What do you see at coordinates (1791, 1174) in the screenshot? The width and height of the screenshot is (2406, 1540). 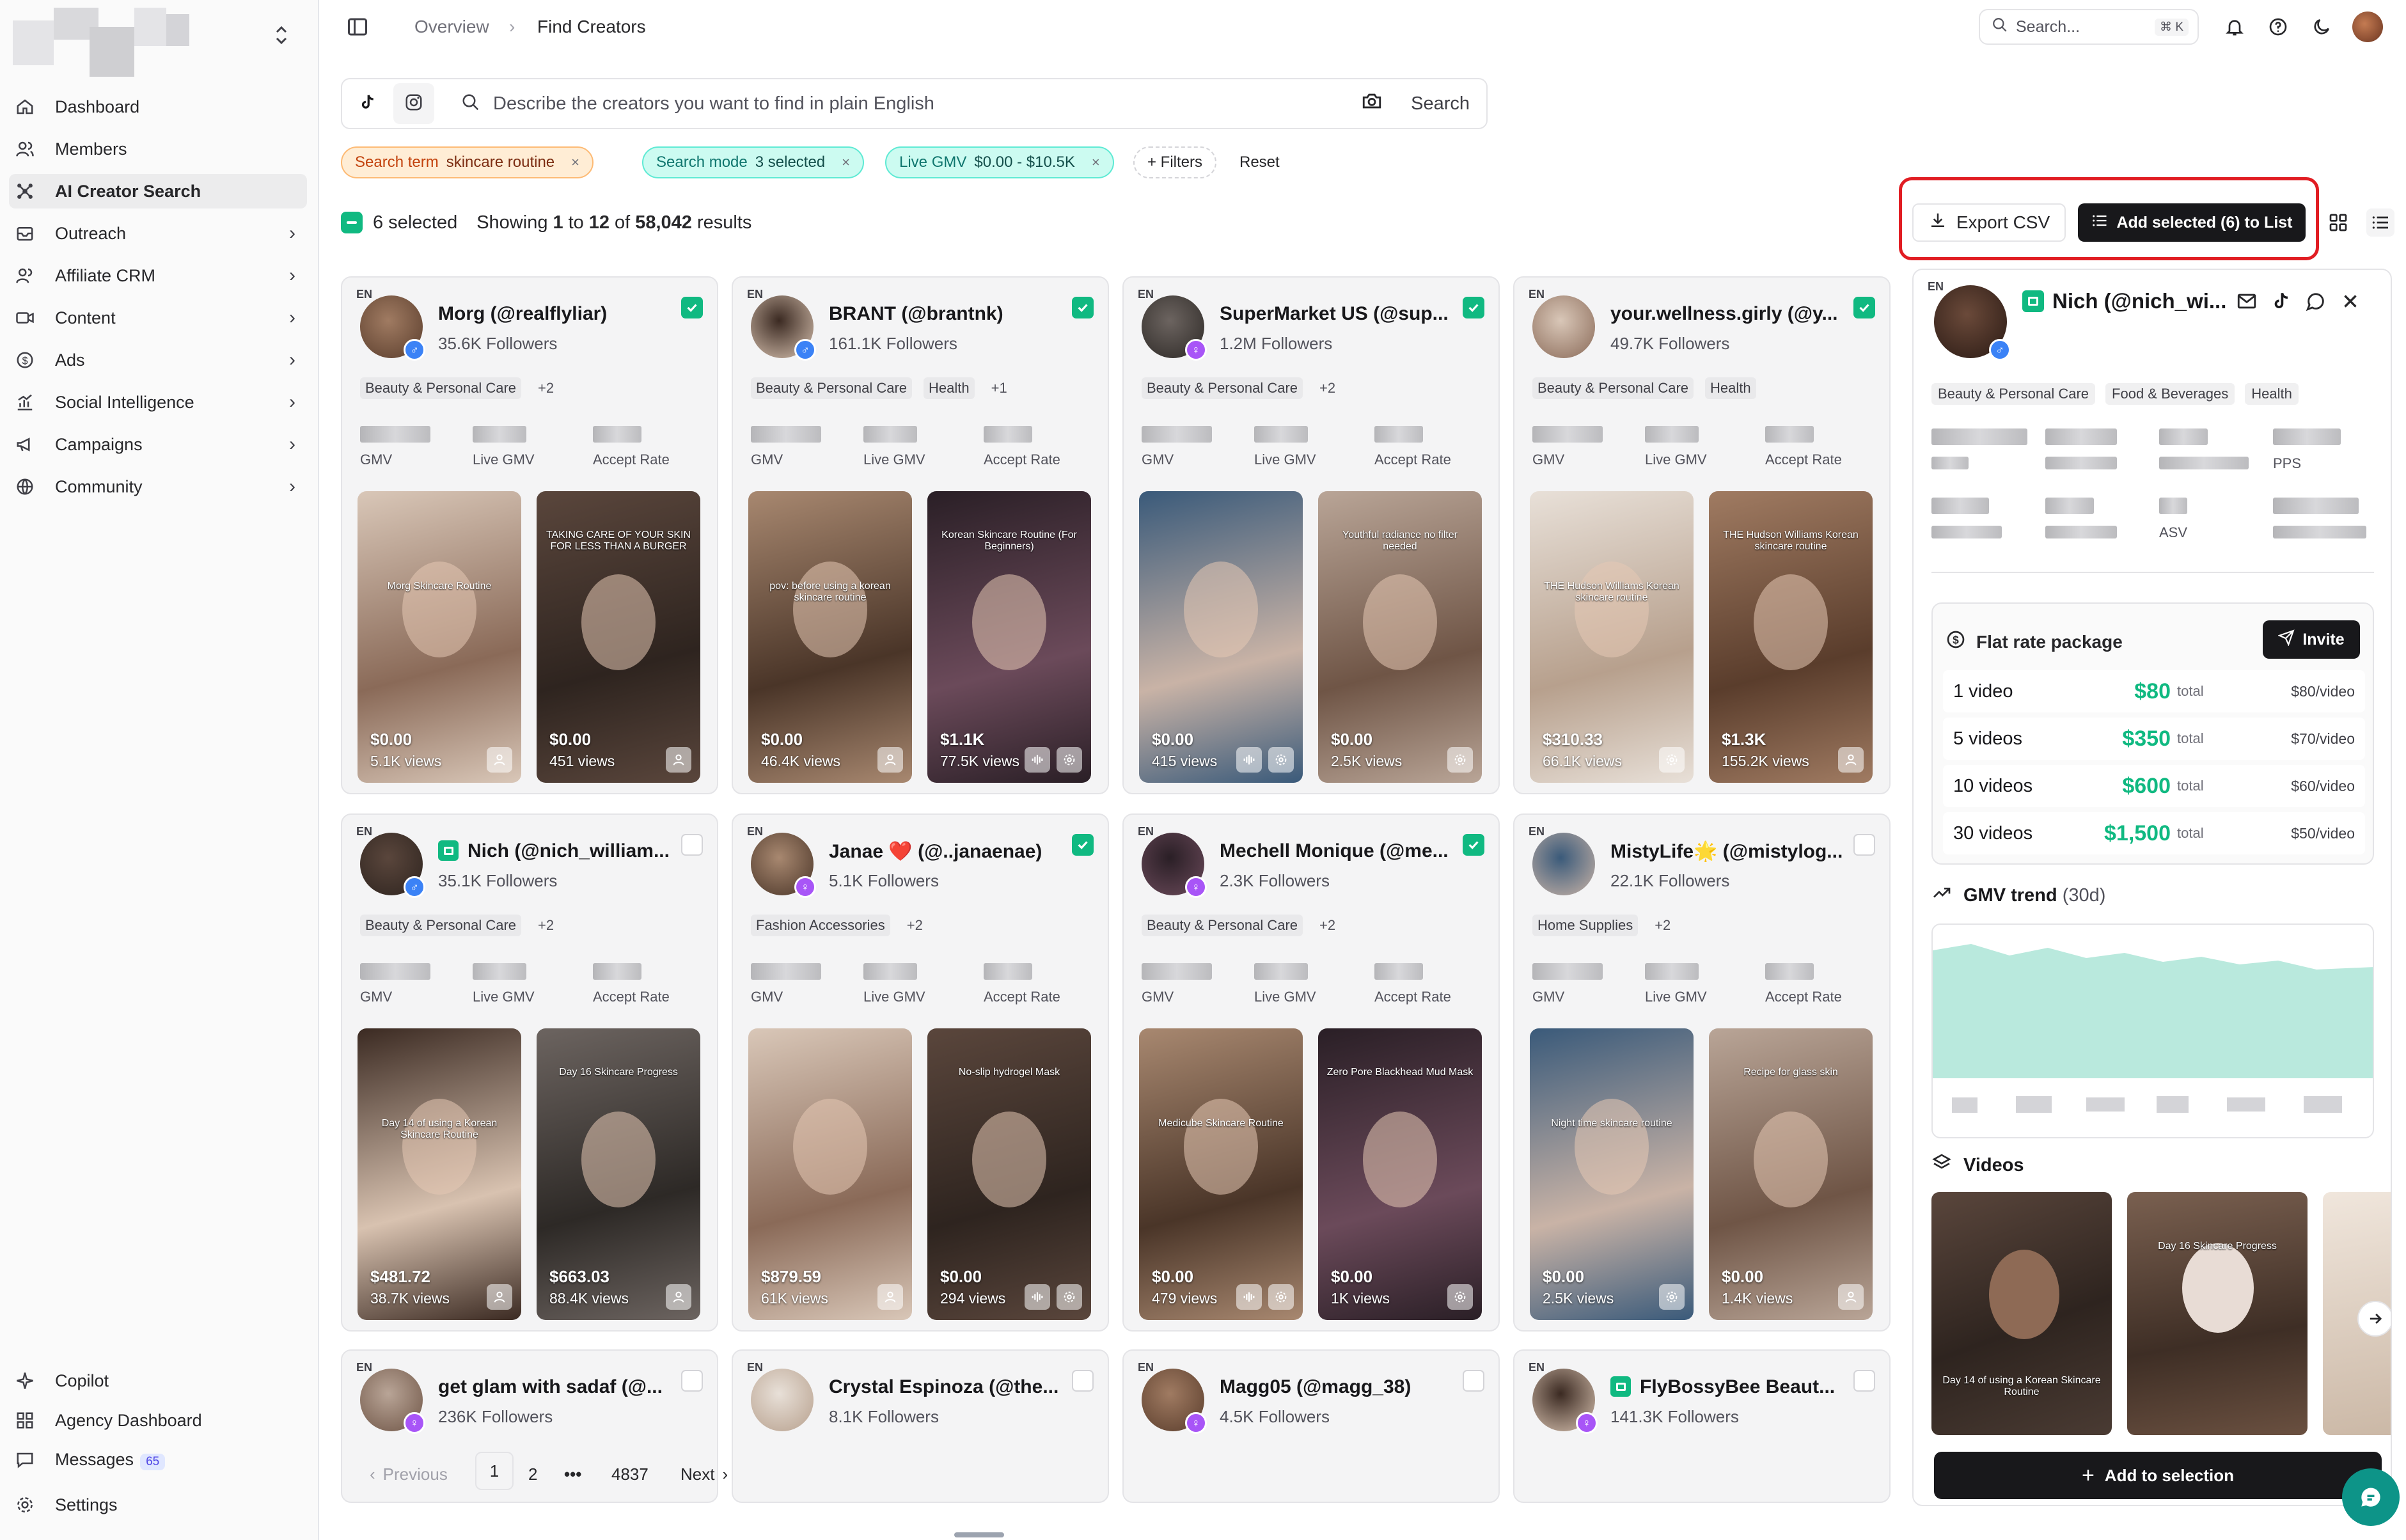 I see `video-thumbnail: Recipe for glass skin $0.00 1.4K views` at bounding box center [1791, 1174].